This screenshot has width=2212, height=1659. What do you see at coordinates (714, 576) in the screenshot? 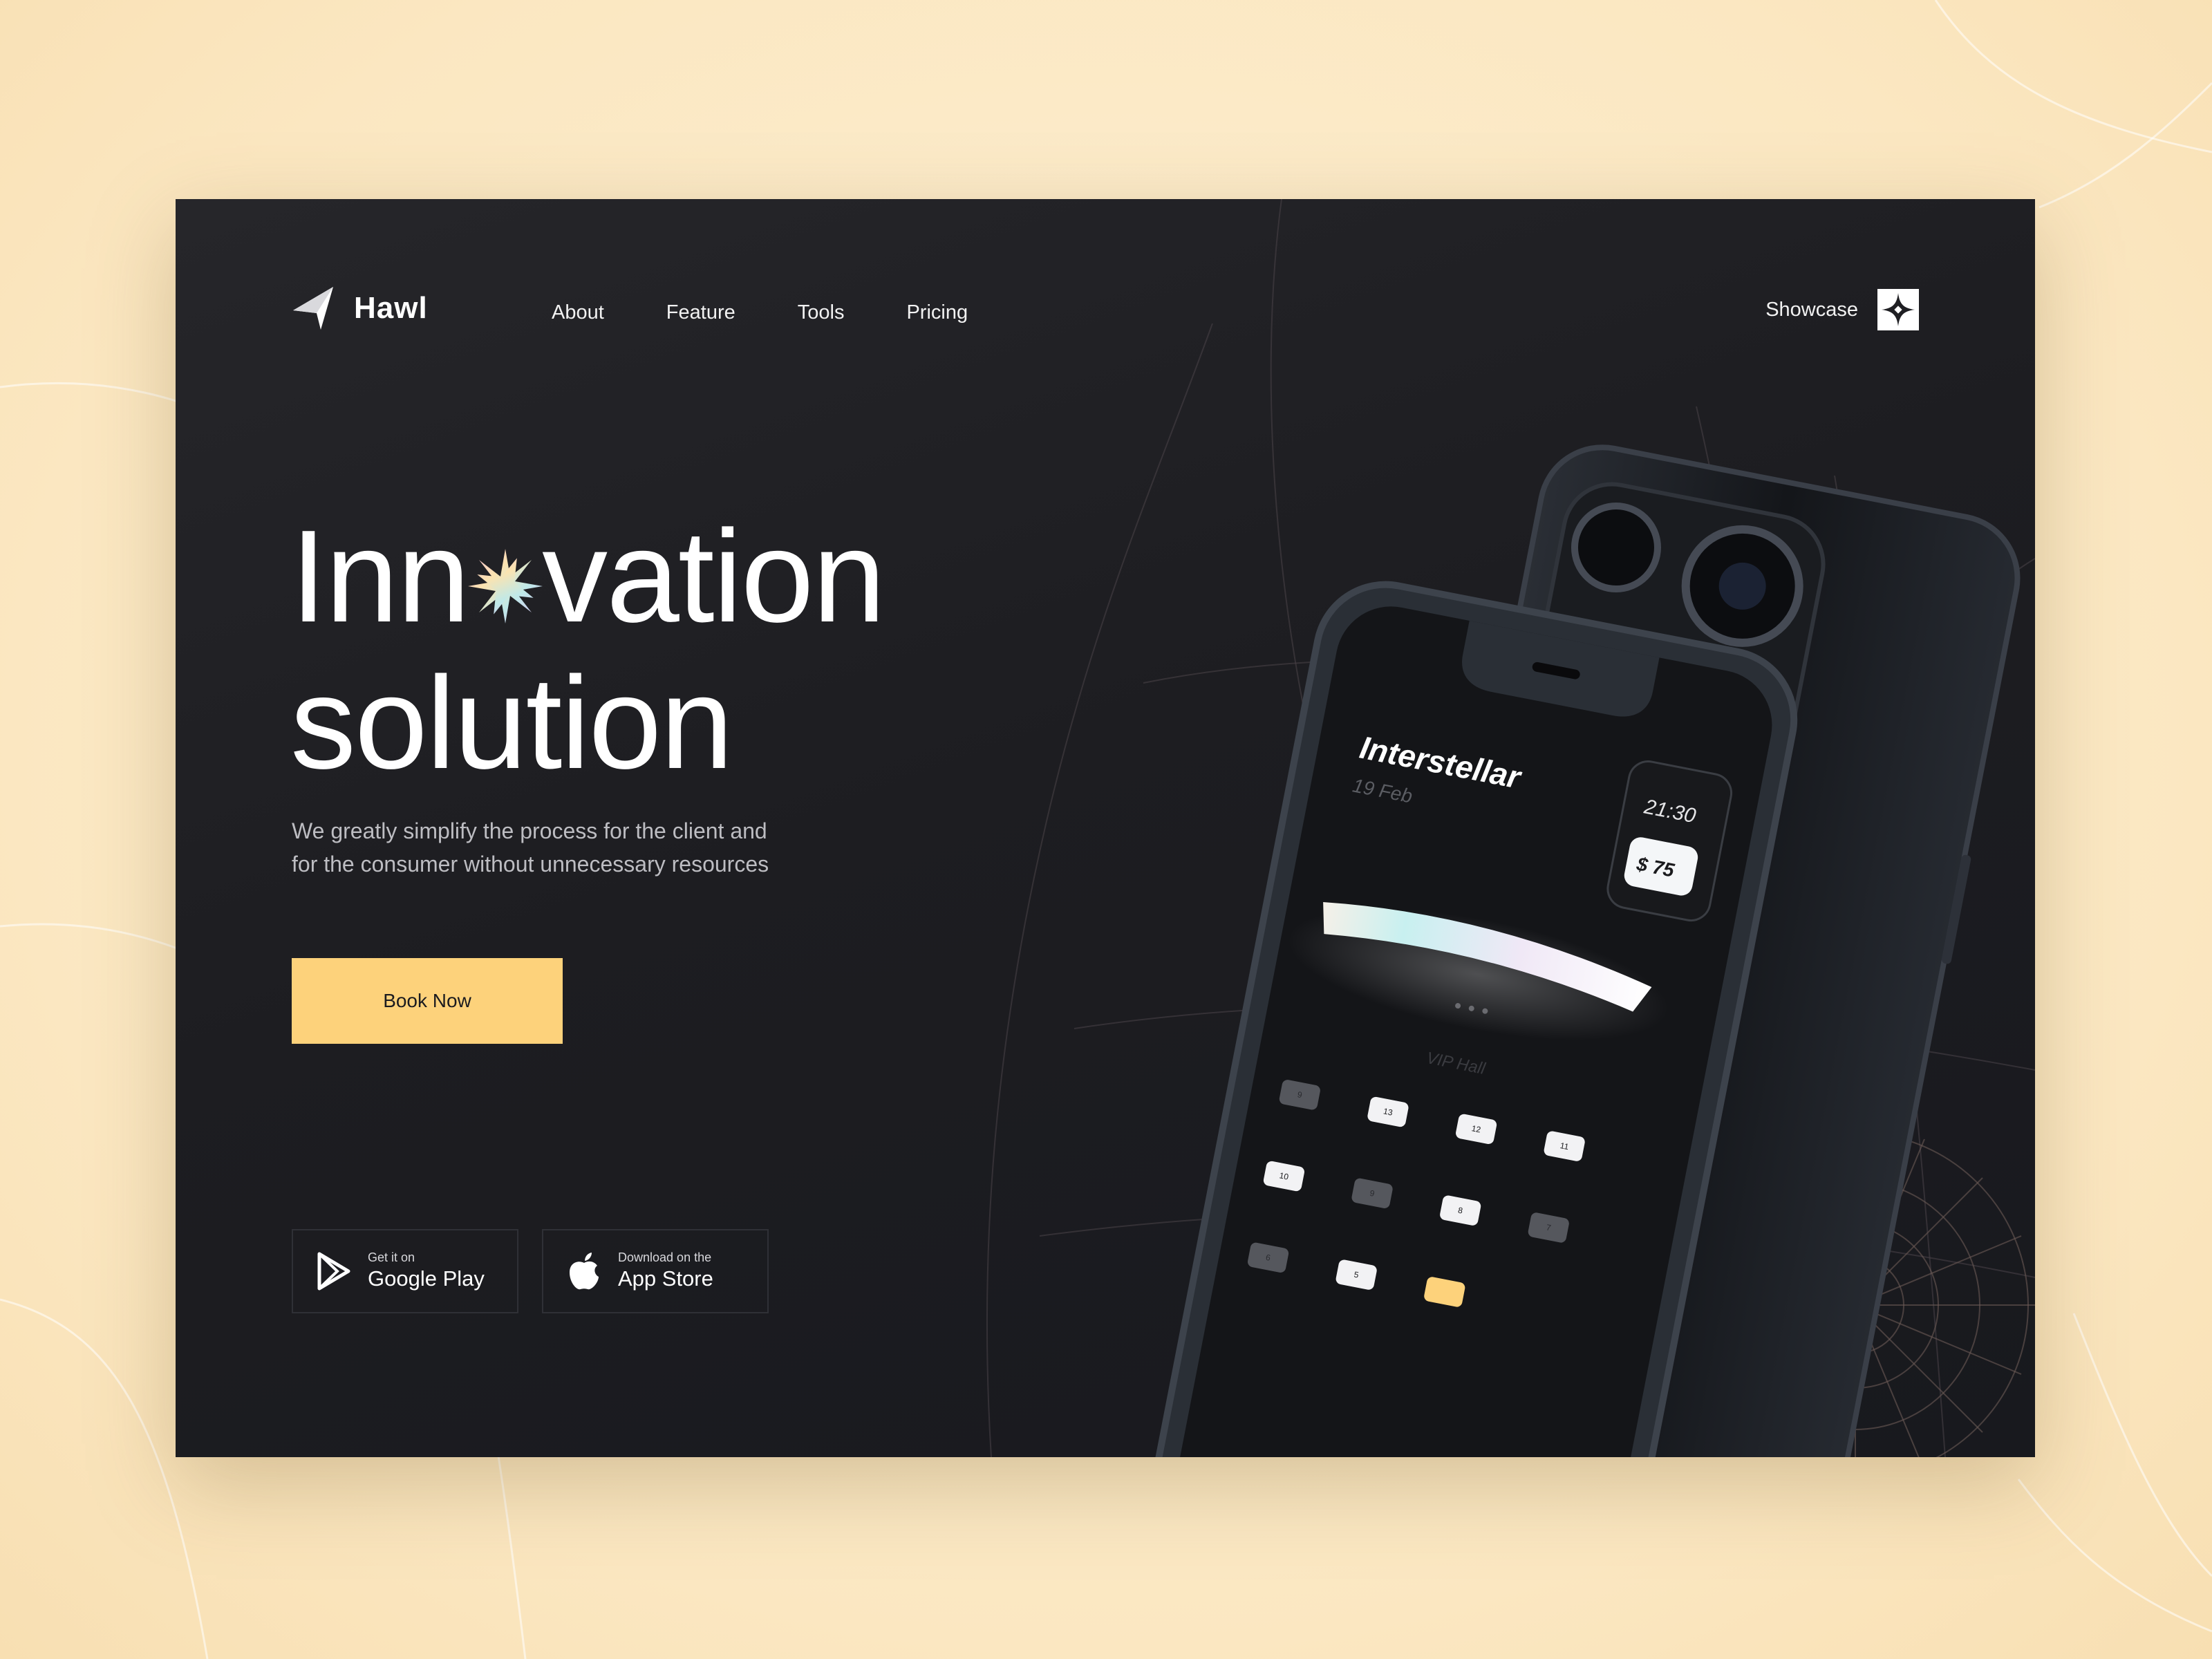
I see `headline-part-end: vation` at bounding box center [714, 576].